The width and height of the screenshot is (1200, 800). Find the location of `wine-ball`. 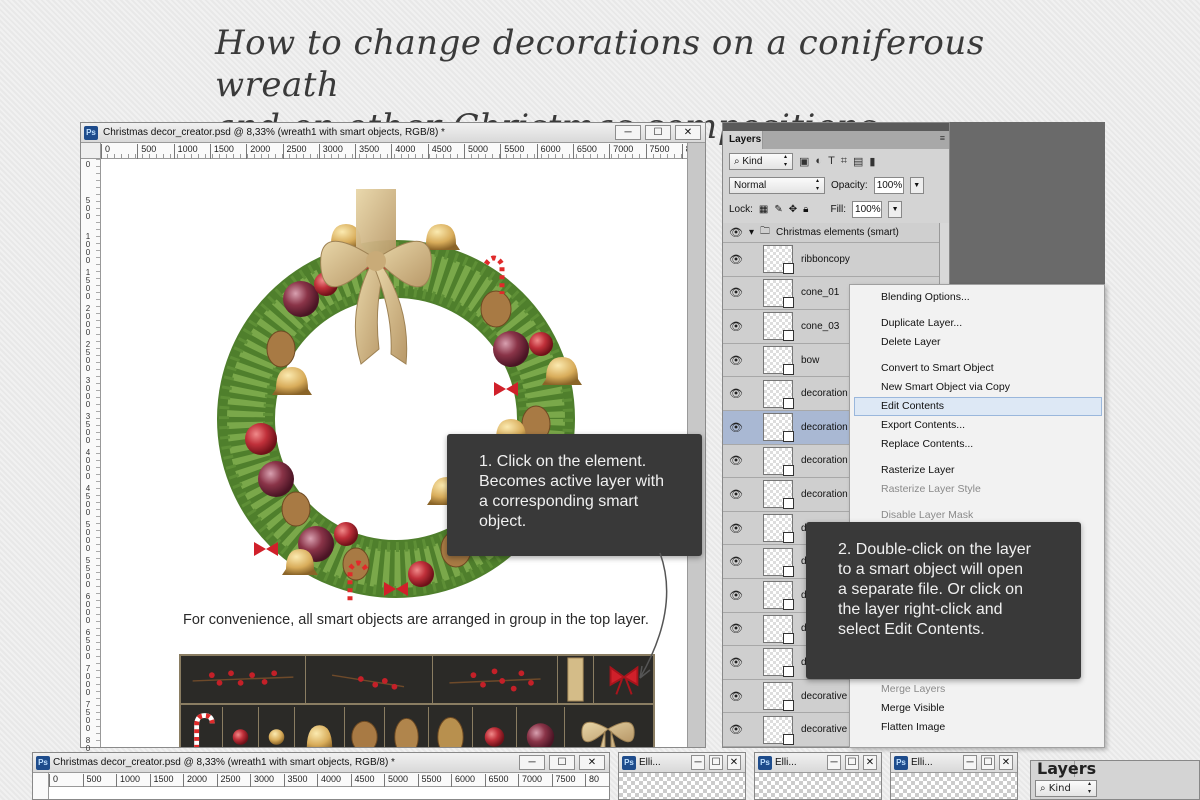

wine-ball is located at coordinates (541, 727).